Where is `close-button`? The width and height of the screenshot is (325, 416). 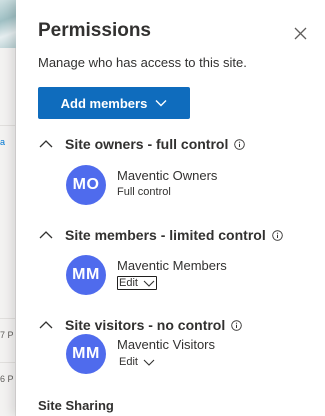
close-button is located at coordinates (300, 33).